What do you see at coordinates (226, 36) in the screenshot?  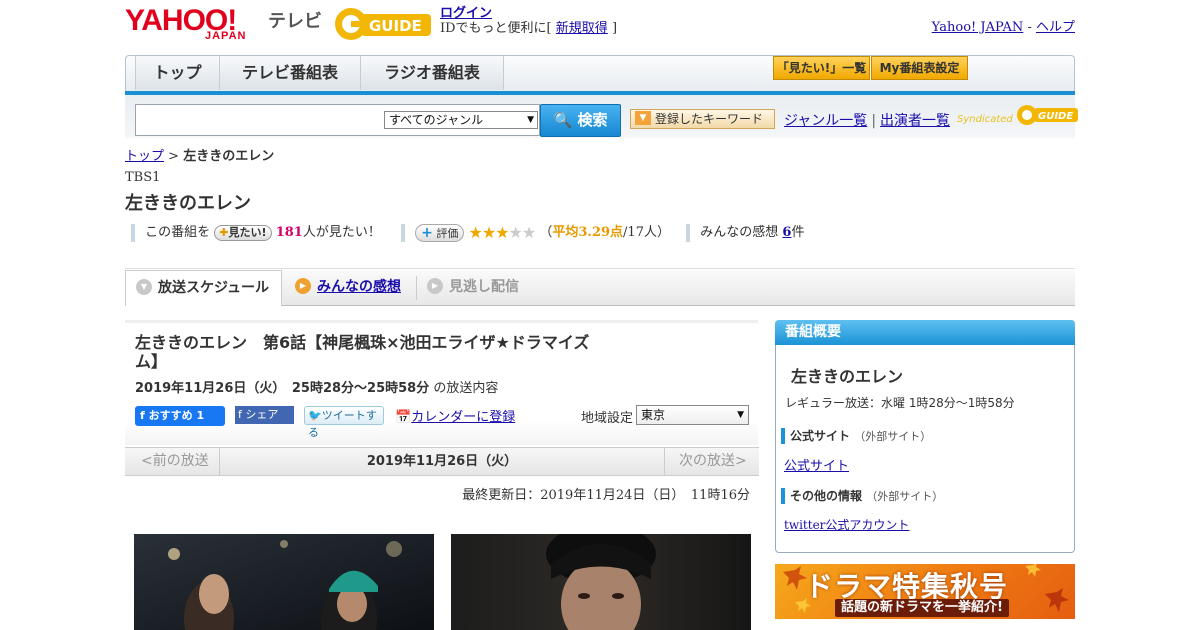 I see `yahoo-japan-logo-sub: JAPAN` at bounding box center [226, 36].